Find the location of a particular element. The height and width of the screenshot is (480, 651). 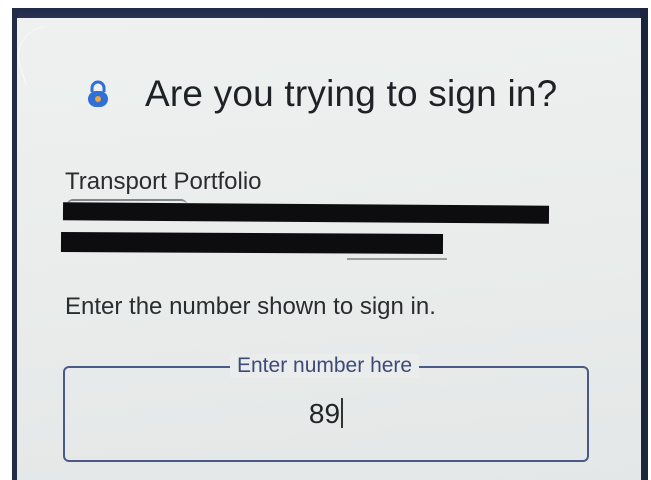

number-input-value: 89 is located at coordinates (324, 413).